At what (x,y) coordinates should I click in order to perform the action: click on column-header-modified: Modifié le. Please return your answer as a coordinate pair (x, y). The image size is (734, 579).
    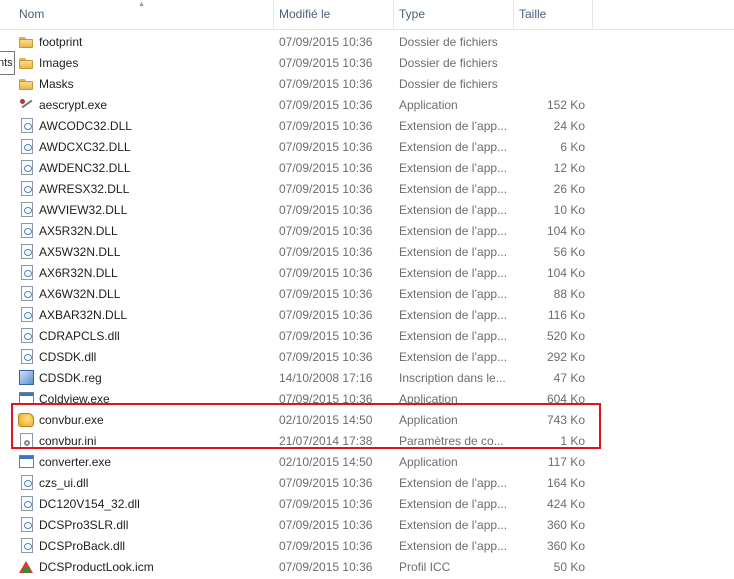
    Looking at the image, I should click on (334, 14).